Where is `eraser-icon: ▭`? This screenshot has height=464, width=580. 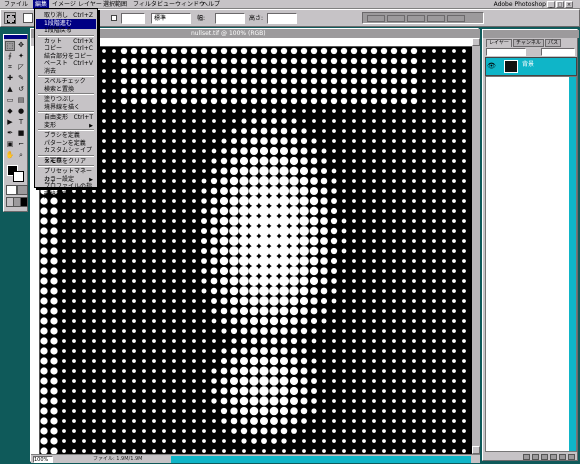
eraser-icon: ▭ is located at coordinates (10, 101).